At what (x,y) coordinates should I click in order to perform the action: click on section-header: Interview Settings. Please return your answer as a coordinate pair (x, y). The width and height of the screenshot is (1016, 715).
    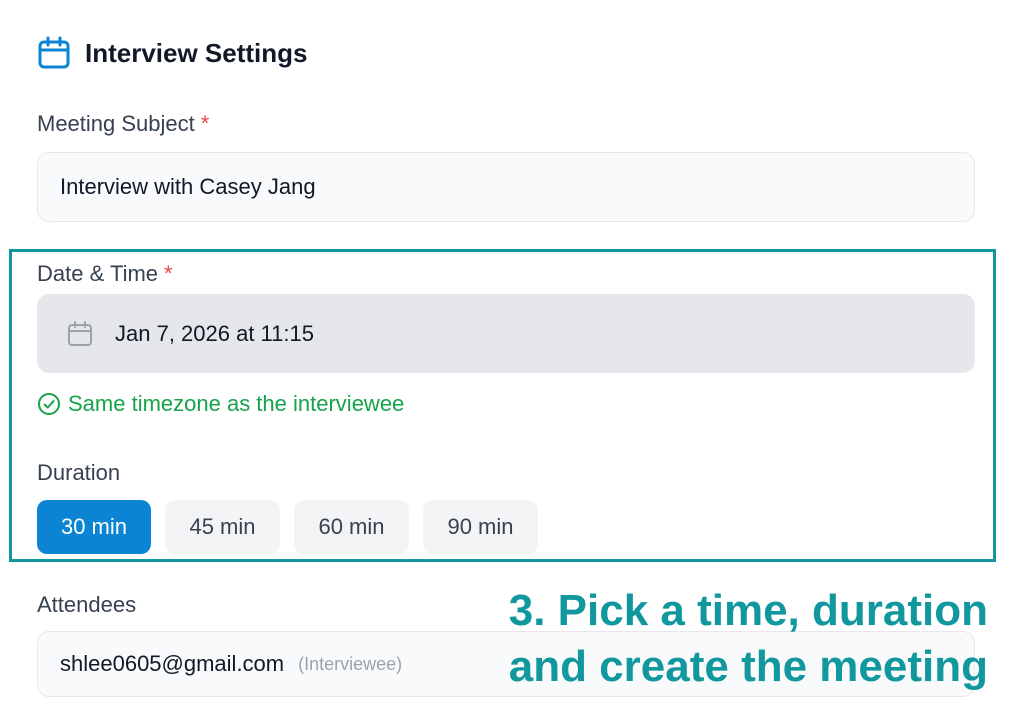
    Looking at the image, I should click on (172, 53).